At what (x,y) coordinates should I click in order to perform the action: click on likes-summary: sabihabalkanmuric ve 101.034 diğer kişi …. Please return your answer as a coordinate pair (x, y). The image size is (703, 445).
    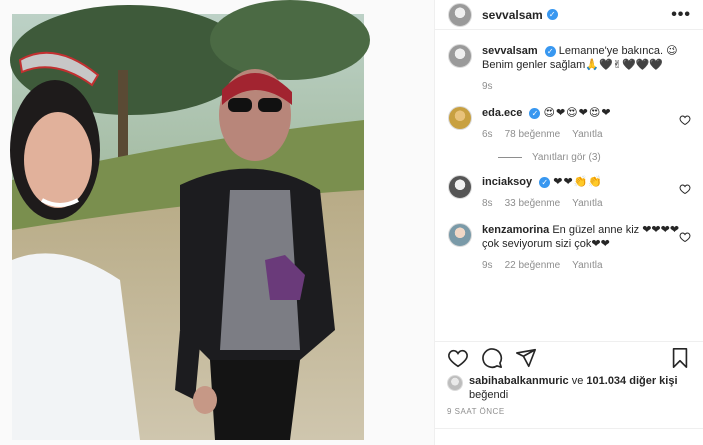
    Looking at the image, I should click on (569, 388).